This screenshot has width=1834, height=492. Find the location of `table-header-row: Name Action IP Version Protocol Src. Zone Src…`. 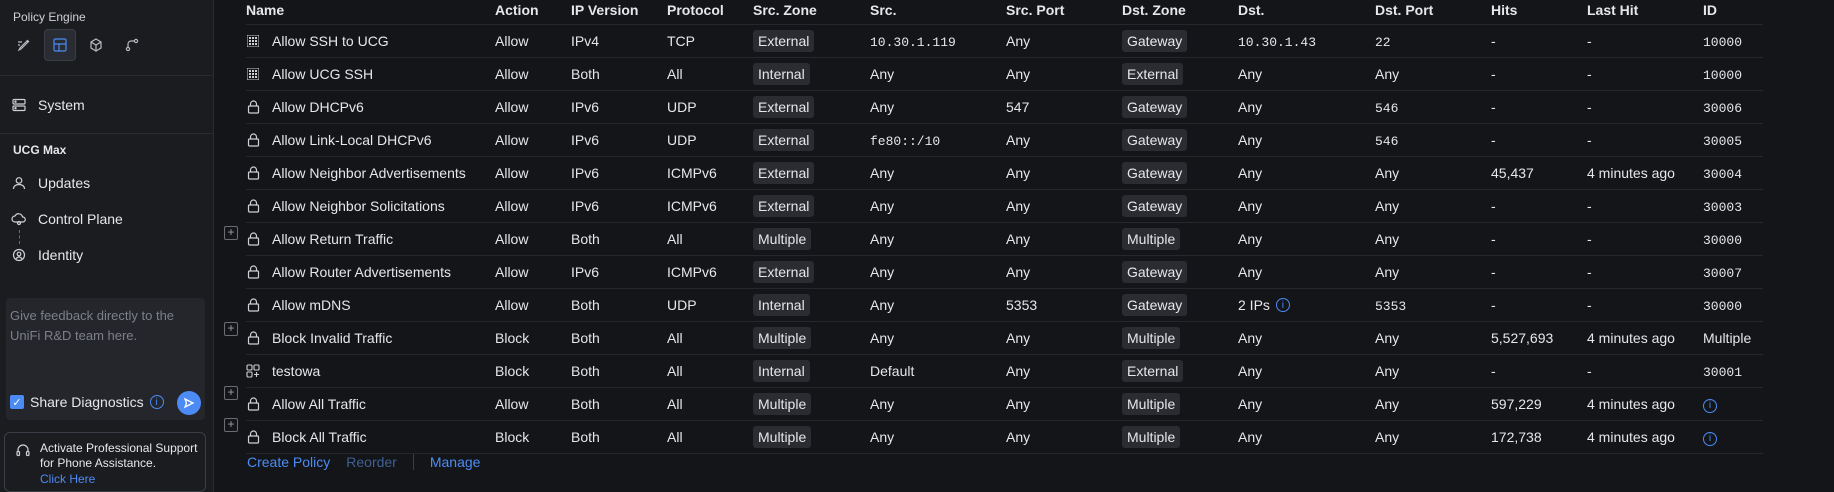

table-header-row: Name Action IP Version Protocol Src. Zone Src… is located at coordinates (1004, 12).